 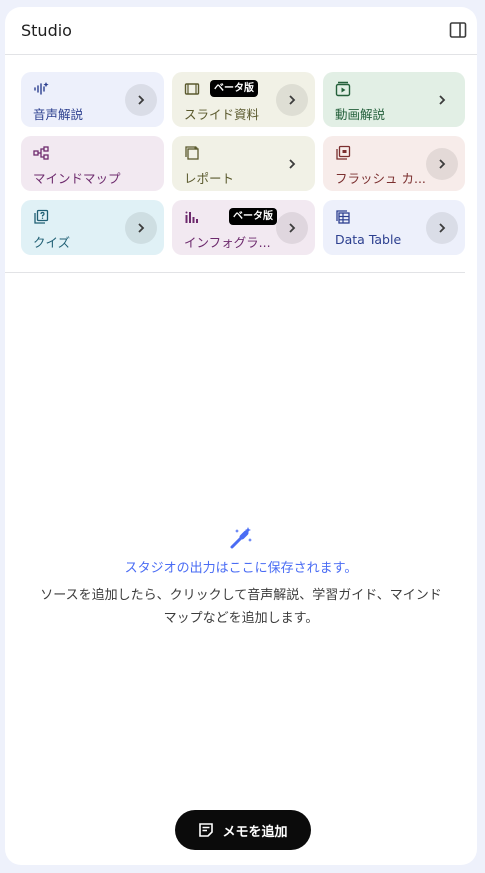 I want to click on flashcards-icon, so click(x=343, y=152).